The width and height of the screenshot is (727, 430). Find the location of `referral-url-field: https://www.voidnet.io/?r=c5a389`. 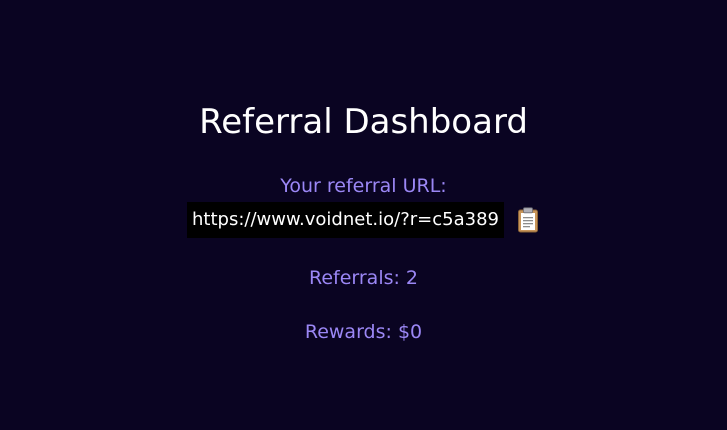

referral-url-field: https://www.voidnet.io/?r=c5a389 is located at coordinates (345, 220).